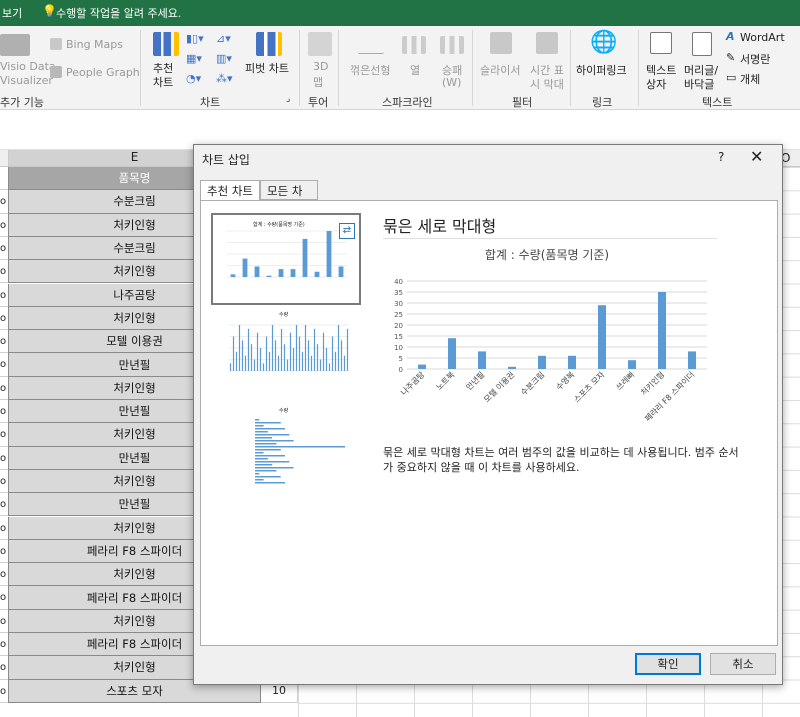 The height and width of the screenshot is (717, 800). What do you see at coordinates (194, 58) in the screenshot?
I see `hierarchy-chart-icon: ▦▾` at bounding box center [194, 58].